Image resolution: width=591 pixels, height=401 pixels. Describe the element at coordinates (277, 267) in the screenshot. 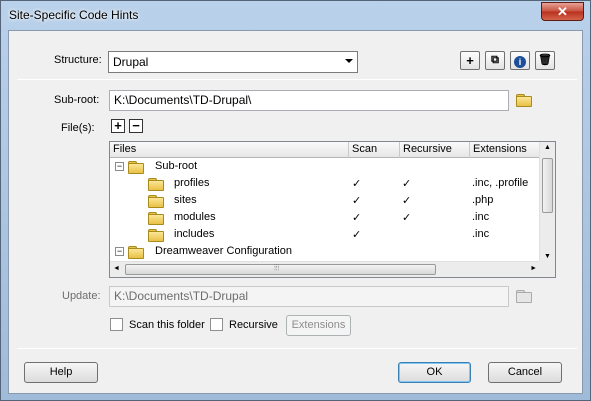

I see `scroll-grip-icon: ⦙⦙⦙` at that location.